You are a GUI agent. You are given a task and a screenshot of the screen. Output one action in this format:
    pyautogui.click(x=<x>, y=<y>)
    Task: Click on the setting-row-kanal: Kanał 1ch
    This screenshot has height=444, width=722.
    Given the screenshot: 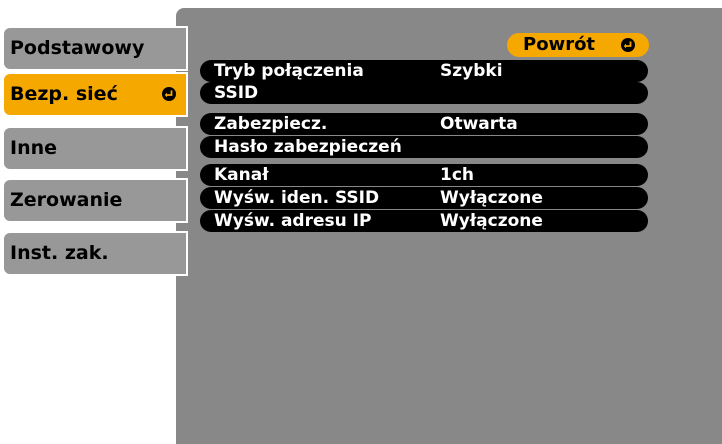 What is the action you would take?
    pyautogui.click(x=424, y=175)
    